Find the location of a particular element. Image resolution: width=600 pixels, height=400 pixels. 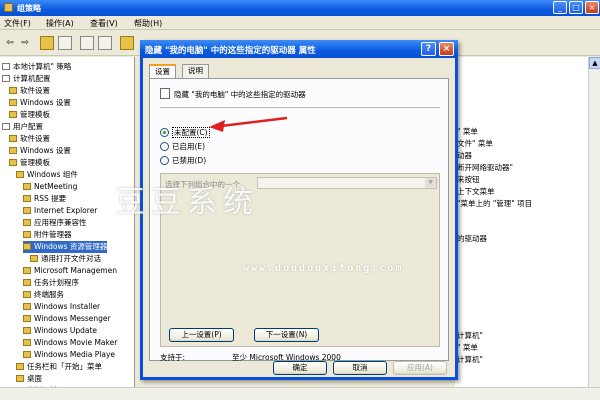

cancel-button: 取消 is located at coordinates (360, 368).